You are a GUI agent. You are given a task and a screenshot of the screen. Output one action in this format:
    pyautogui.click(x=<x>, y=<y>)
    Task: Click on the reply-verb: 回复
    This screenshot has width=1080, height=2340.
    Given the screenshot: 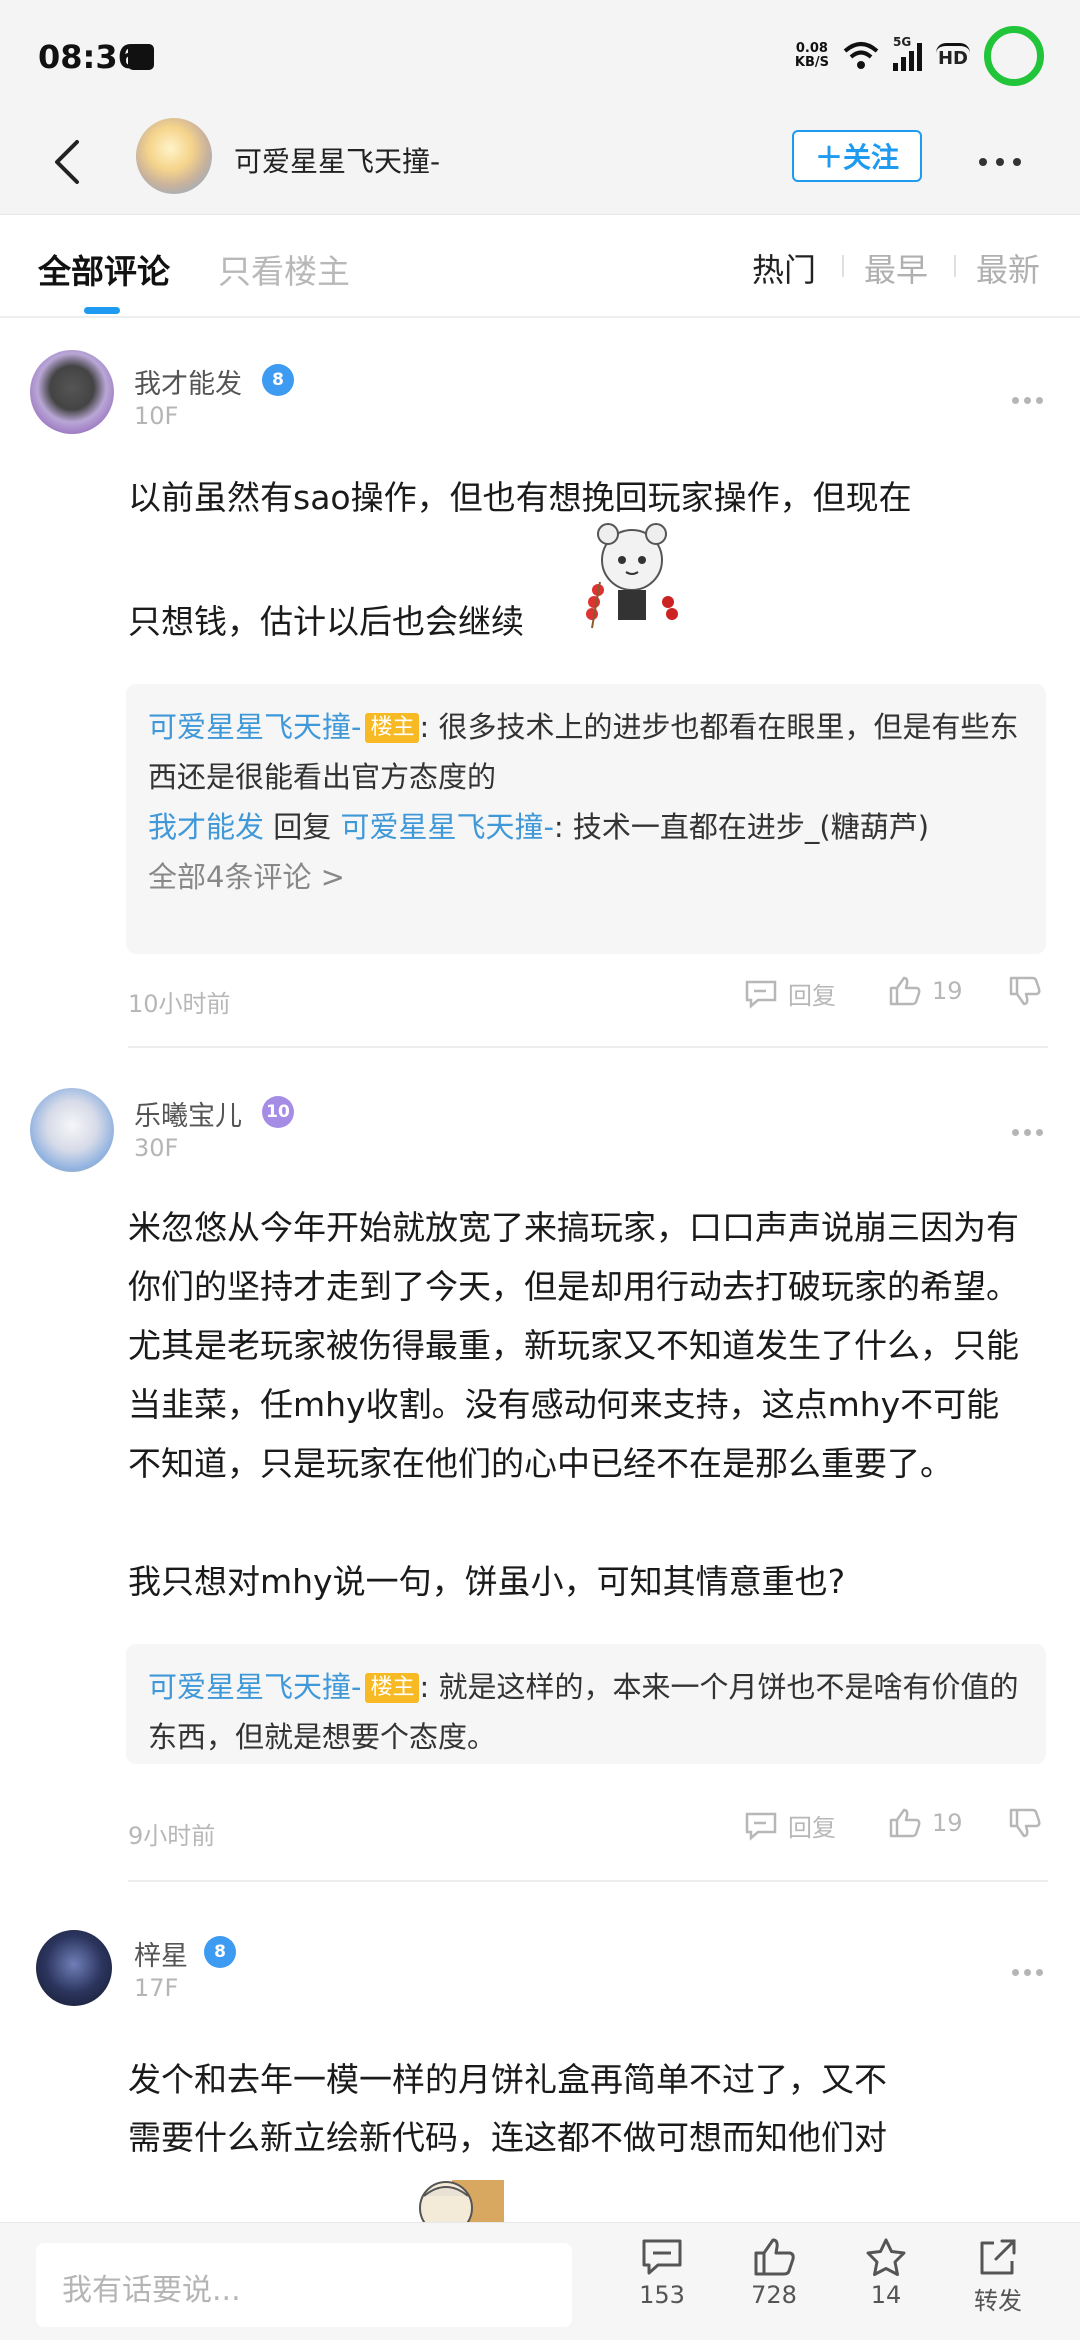 What is the action you would take?
    pyautogui.click(x=302, y=827)
    